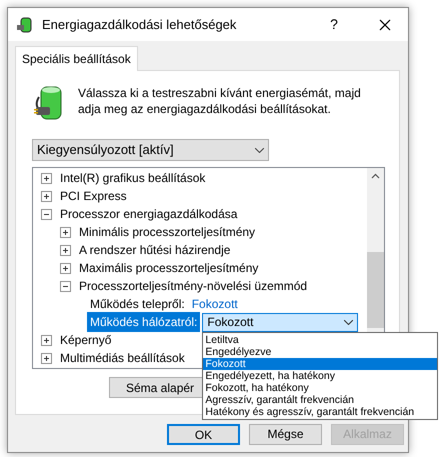 This screenshot has width=447, height=457. Describe the element at coordinates (320, 376) in the screenshot. I see `dropdown-option: Engedélyezett, ha hatékony` at that location.